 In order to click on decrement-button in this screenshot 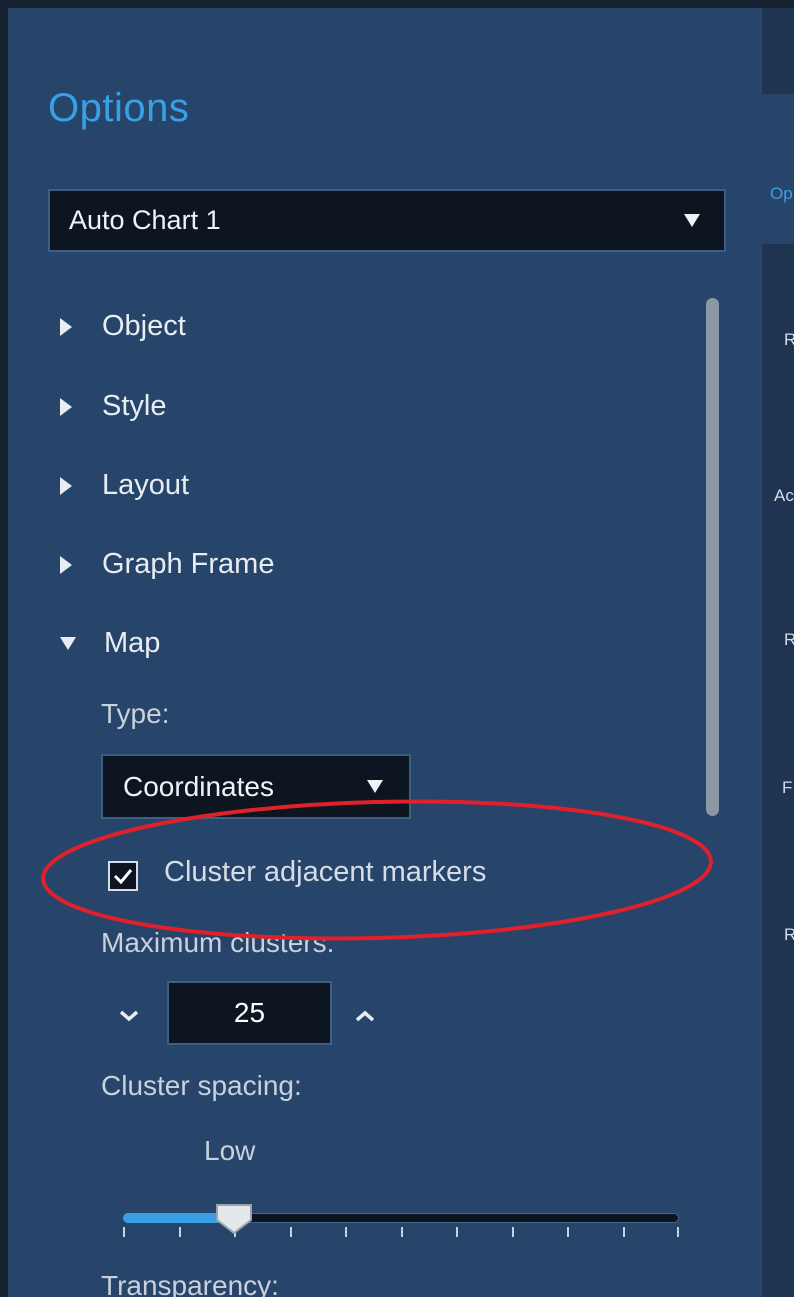, I will do `click(129, 1016)`.